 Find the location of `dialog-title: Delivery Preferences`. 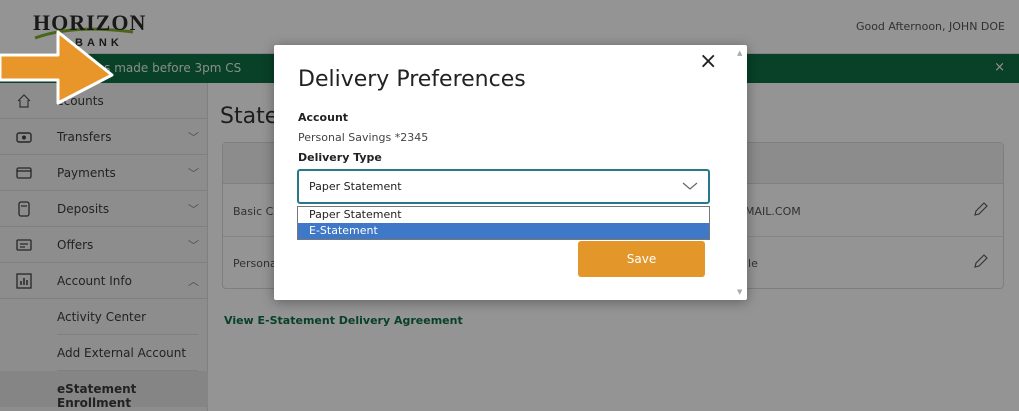

dialog-title: Delivery Preferences is located at coordinates (412, 79).